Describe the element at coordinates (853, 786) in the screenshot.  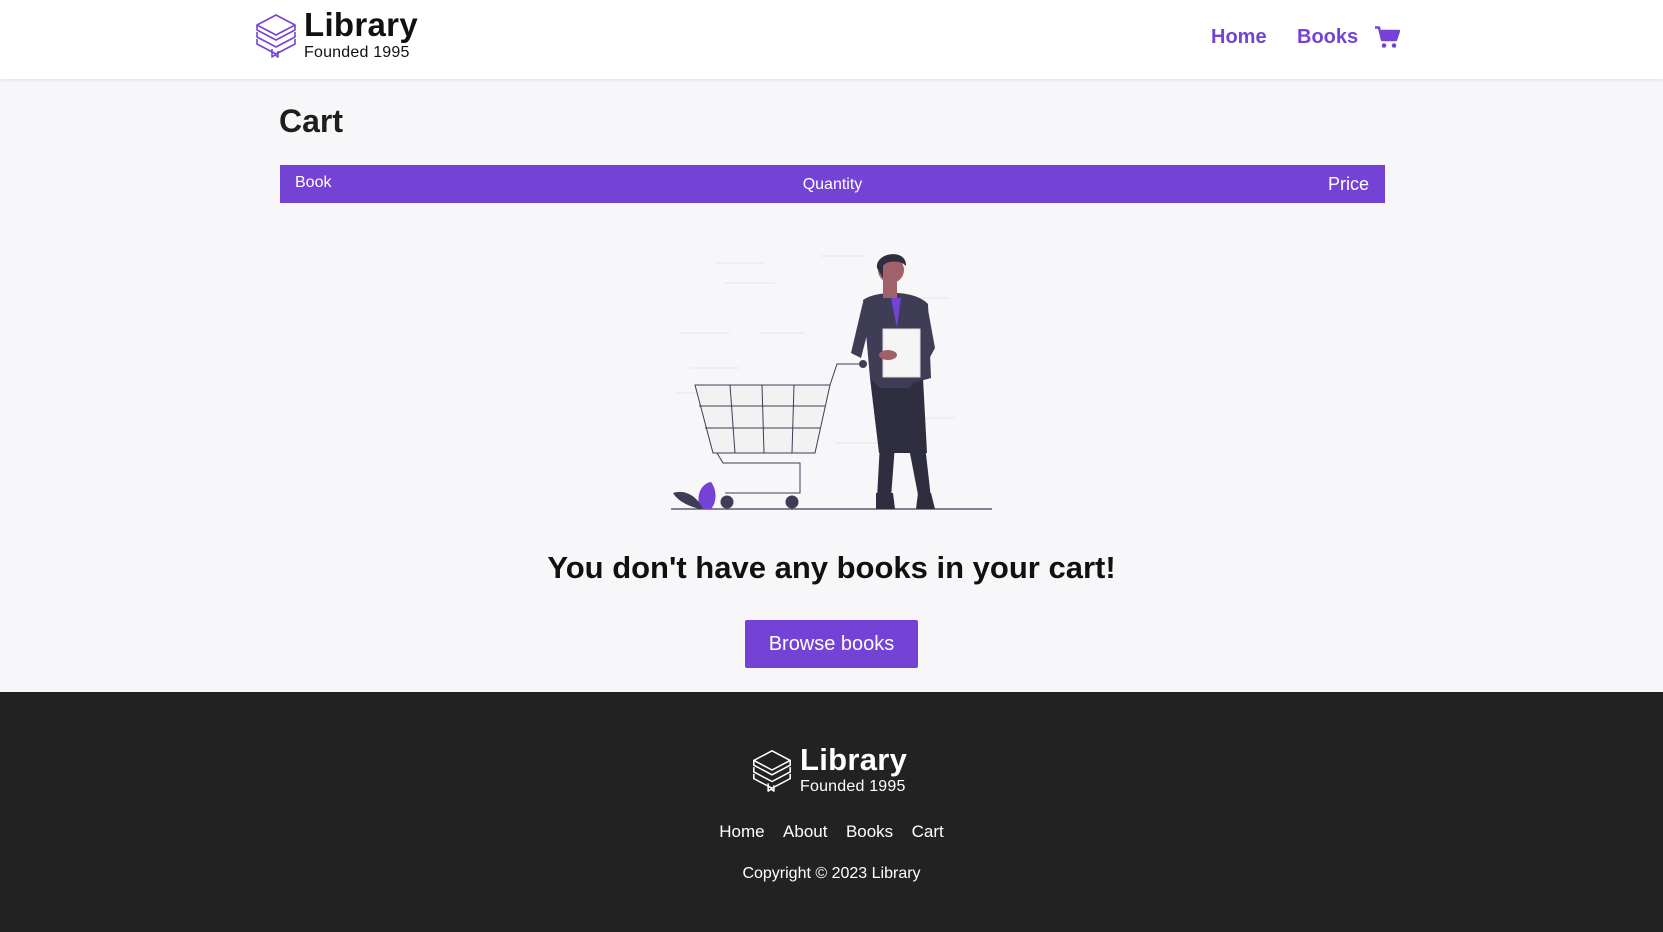
I see `footer-logo-subtitle: Founded 1995` at that location.